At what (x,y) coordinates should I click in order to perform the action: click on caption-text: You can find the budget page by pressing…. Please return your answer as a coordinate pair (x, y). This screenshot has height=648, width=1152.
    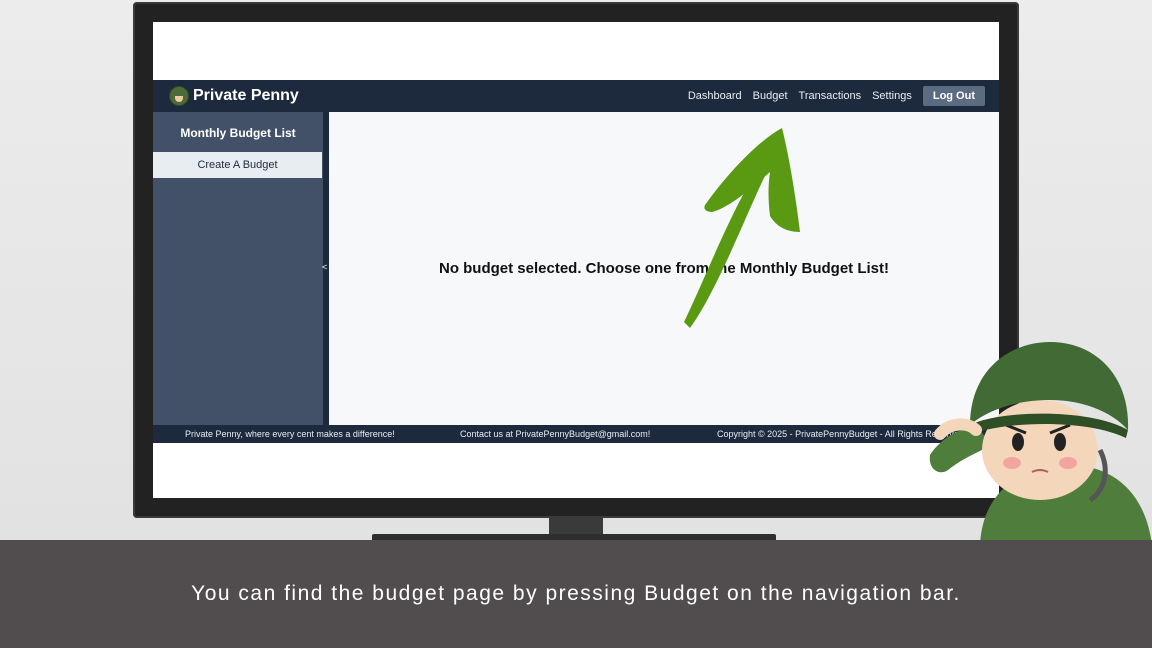
    Looking at the image, I should click on (576, 593).